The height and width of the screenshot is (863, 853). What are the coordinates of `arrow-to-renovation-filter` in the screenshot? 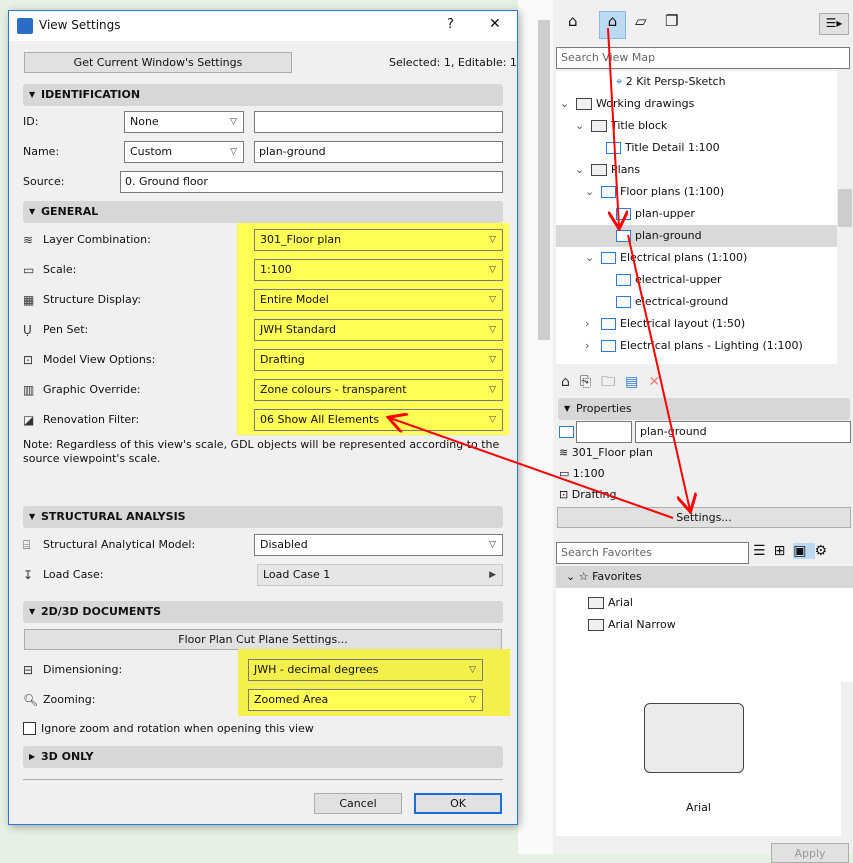 It's located at (532, 468).